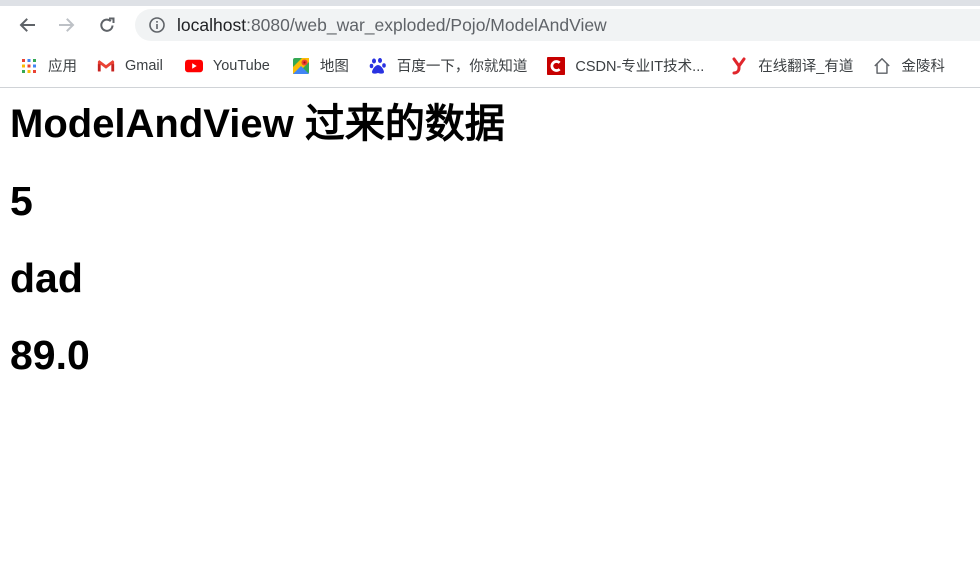  I want to click on bookmark-apps: 应用, so click(48, 65).